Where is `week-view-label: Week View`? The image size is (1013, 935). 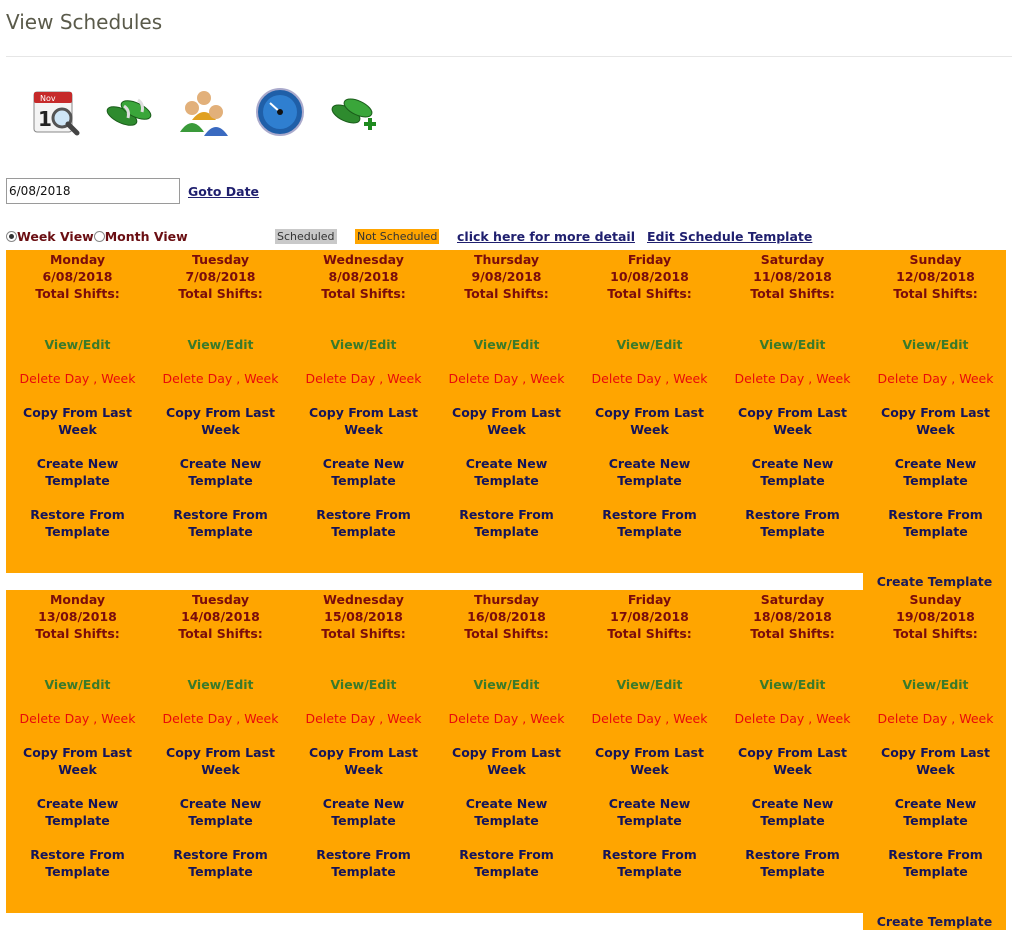 week-view-label: Week View is located at coordinates (55, 236).